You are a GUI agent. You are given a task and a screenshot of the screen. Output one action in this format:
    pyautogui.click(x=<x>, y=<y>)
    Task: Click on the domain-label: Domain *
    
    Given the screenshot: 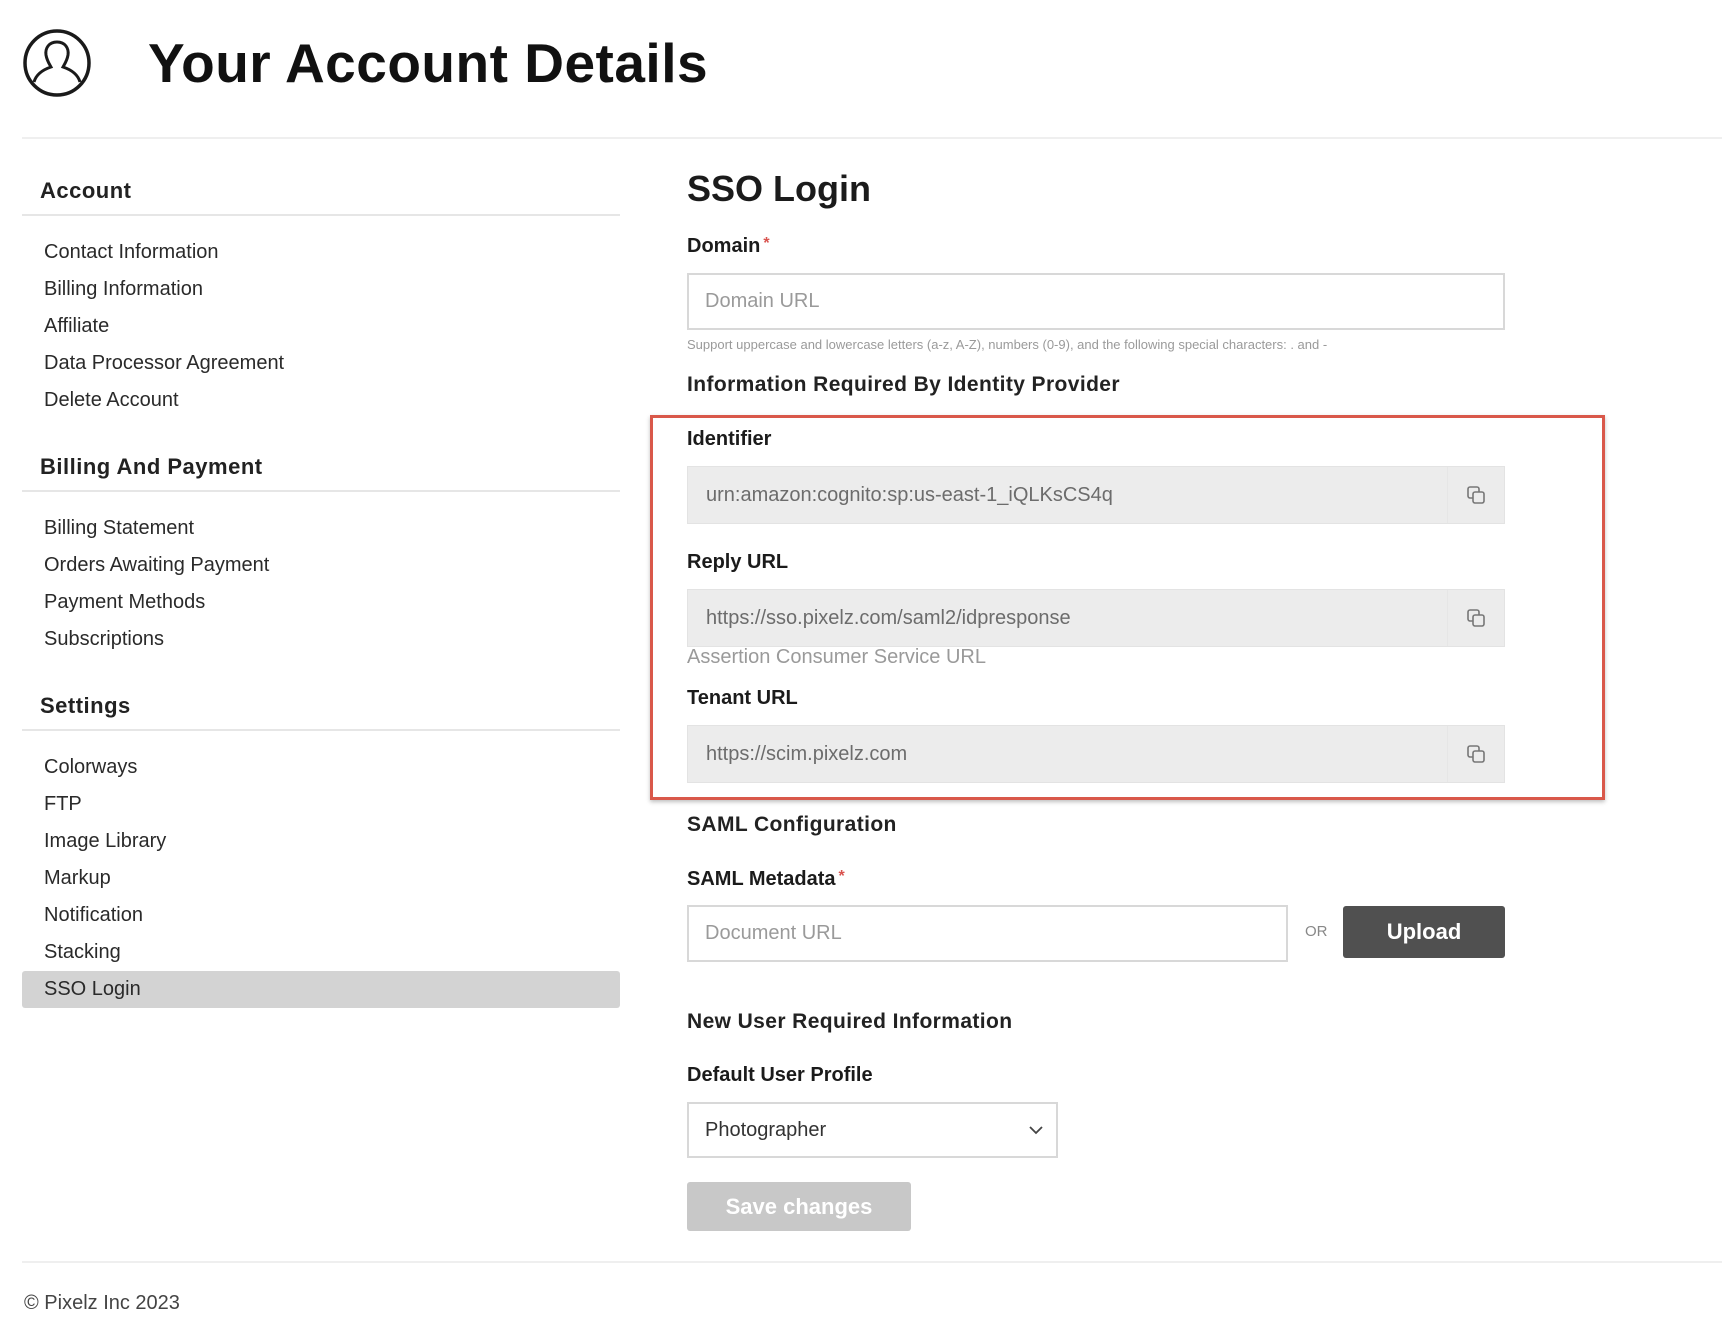 What is the action you would take?
    pyautogui.click(x=728, y=246)
    